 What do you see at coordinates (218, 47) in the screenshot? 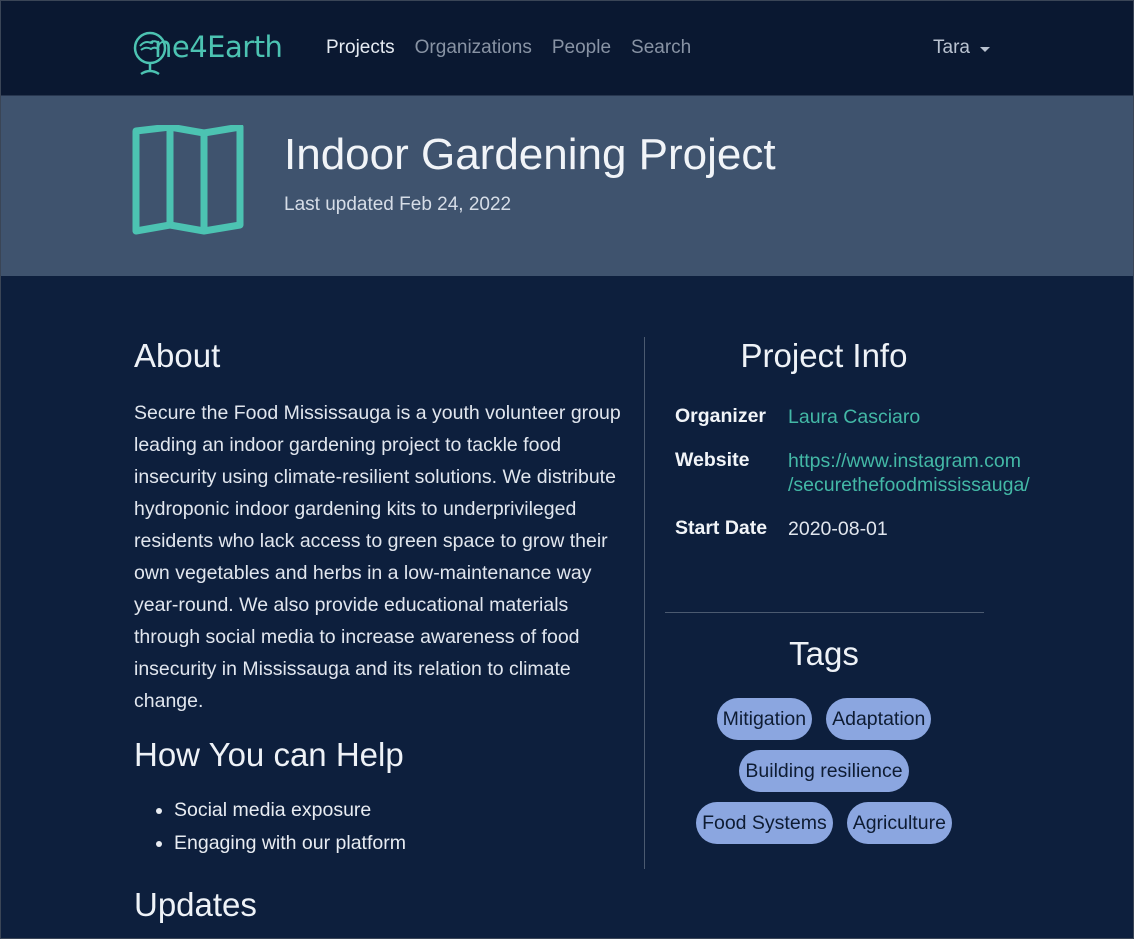
I see `brand-name: ne4Earth` at bounding box center [218, 47].